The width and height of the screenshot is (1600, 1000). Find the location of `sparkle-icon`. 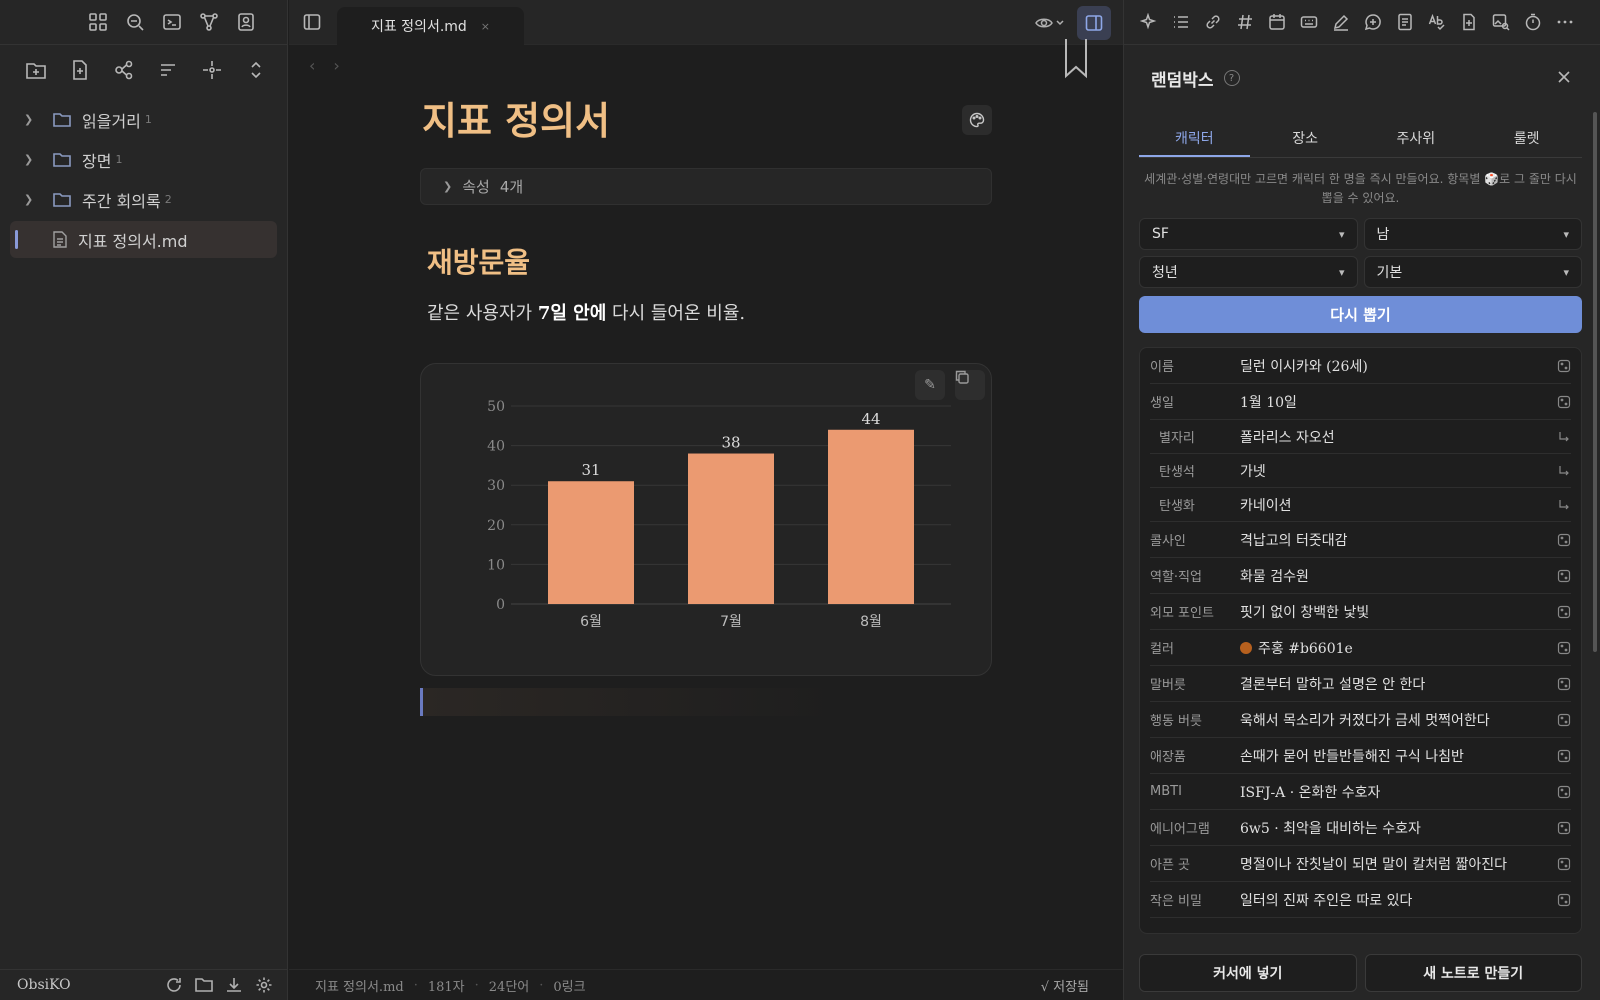

sparkle-icon is located at coordinates (1149, 22).